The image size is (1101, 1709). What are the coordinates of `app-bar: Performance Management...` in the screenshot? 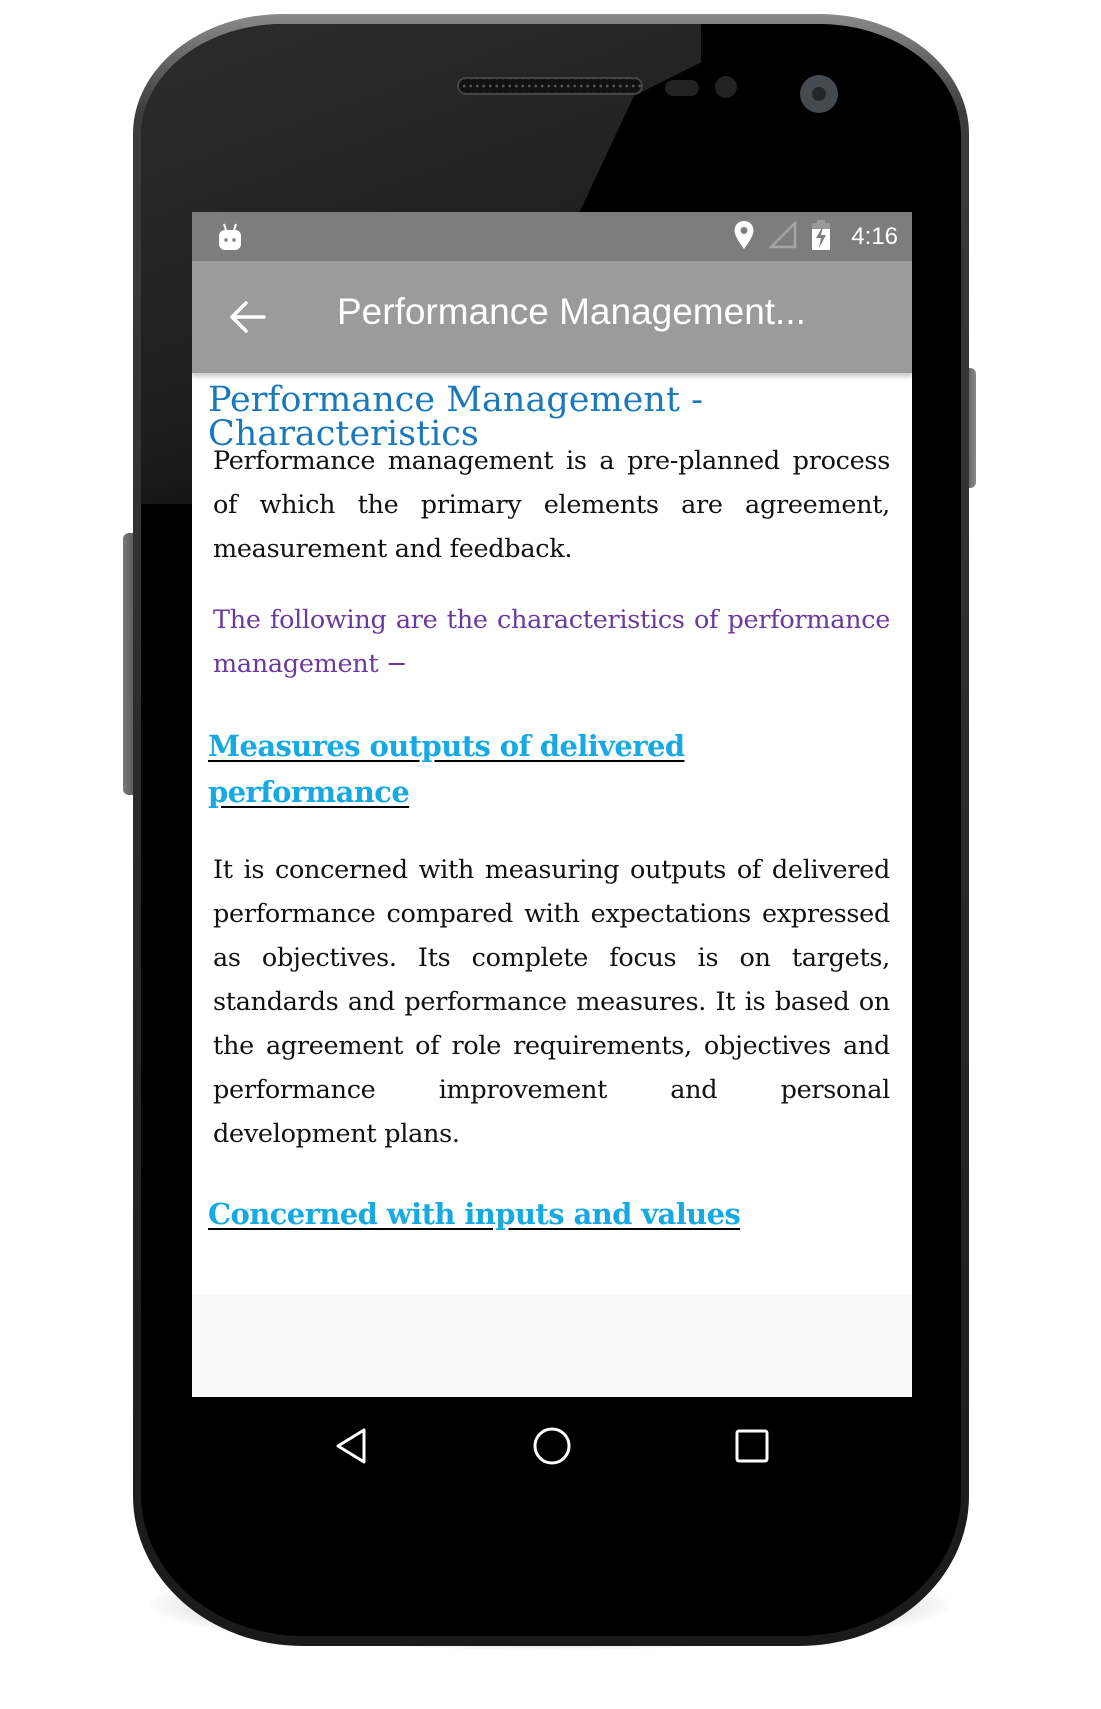 It's located at (552, 317).